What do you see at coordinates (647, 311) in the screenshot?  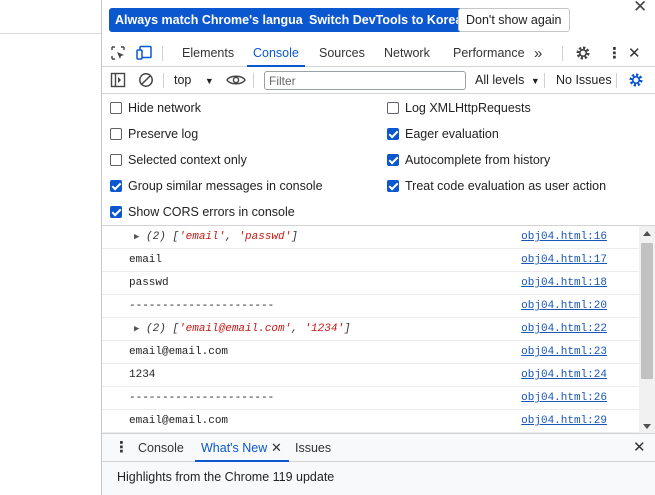 I see `scrollbar-thumb` at bounding box center [647, 311].